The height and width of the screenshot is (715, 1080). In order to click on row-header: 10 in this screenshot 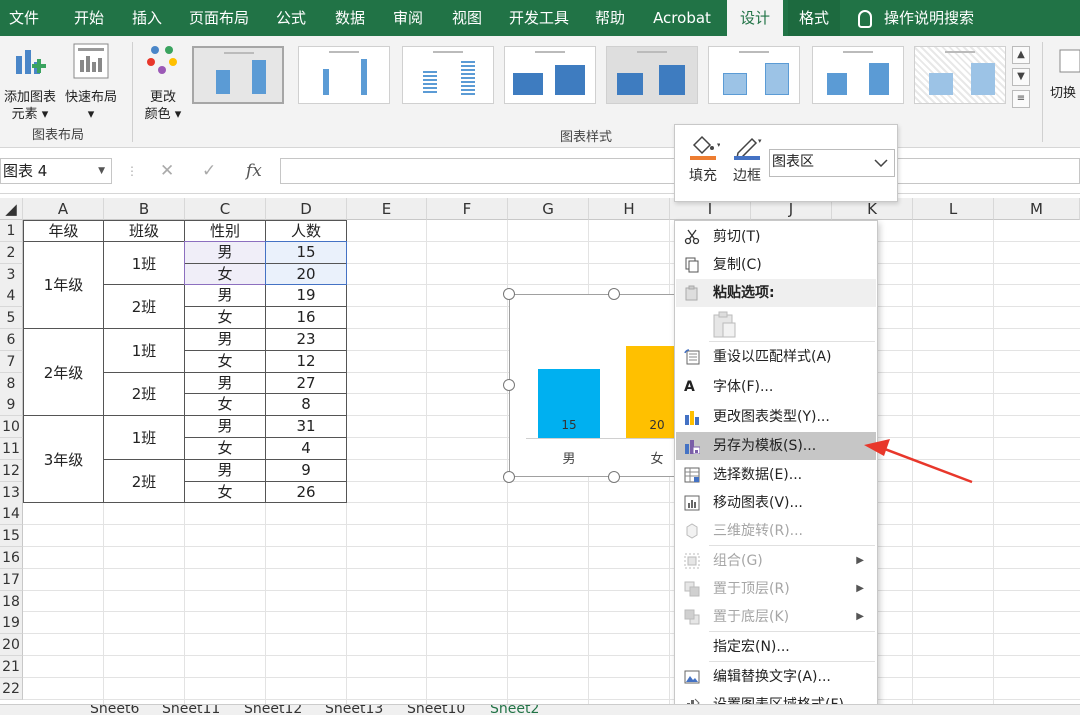, I will do `click(11, 427)`.